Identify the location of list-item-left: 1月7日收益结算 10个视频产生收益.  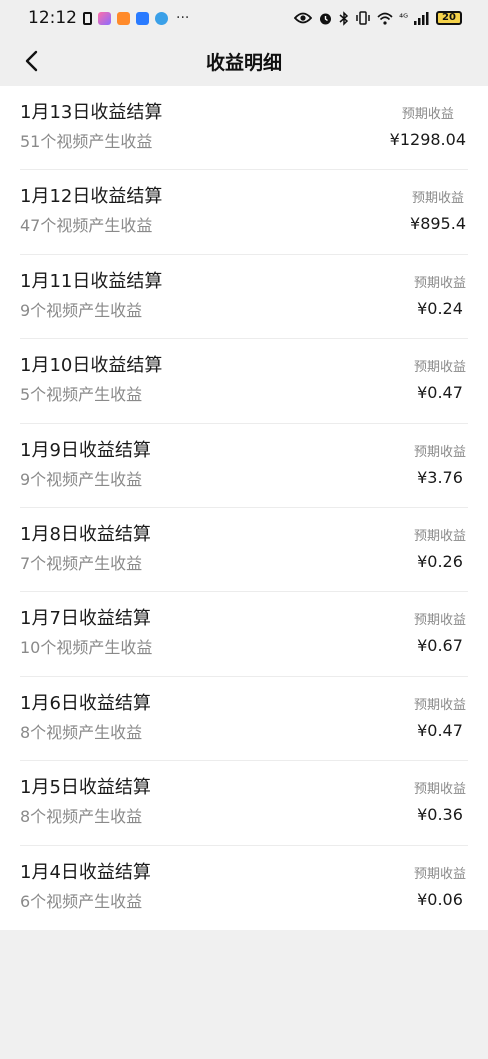
(86, 633).